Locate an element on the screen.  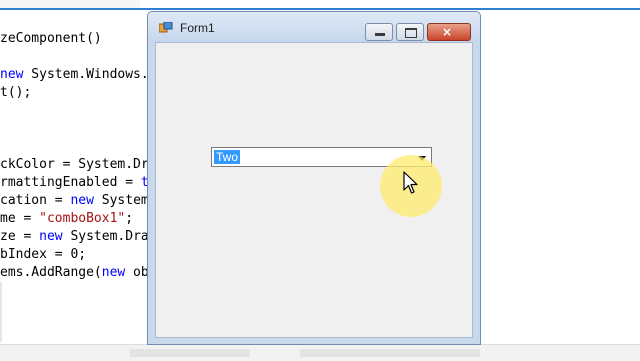
code-line: rmattingEnabled = t is located at coordinates (74, 183).